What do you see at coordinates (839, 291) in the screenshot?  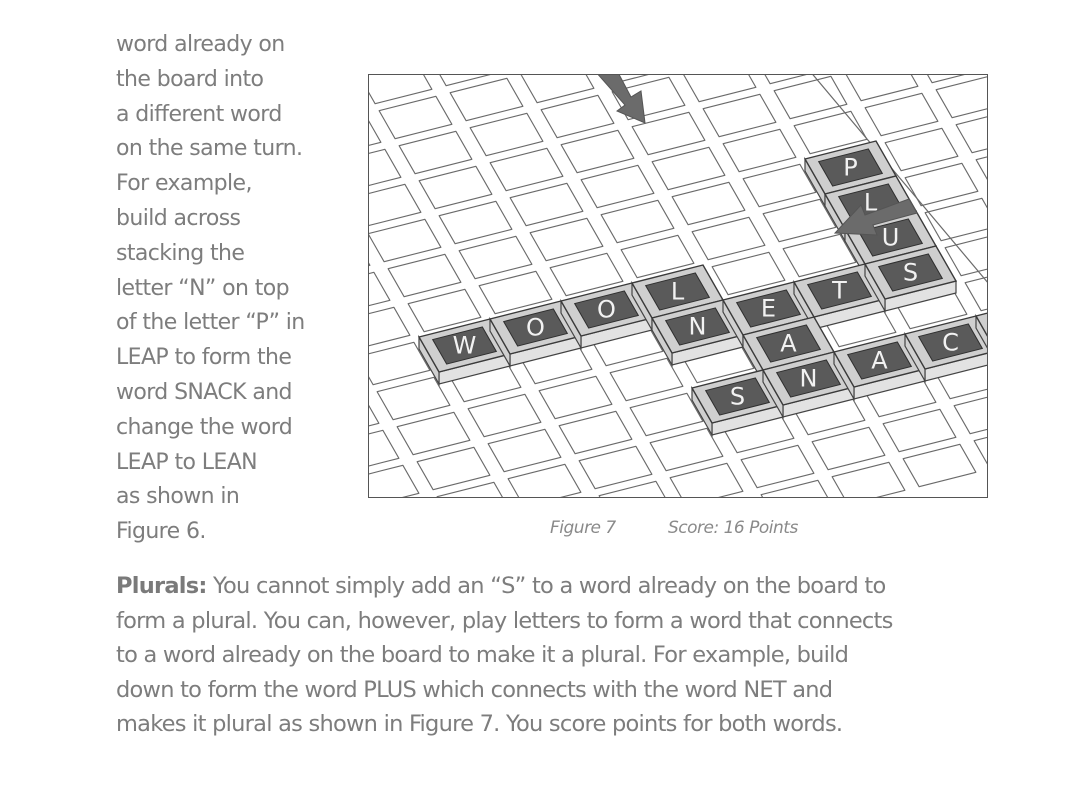 I see `tile-letter: T` at bounding box center [839, 291].